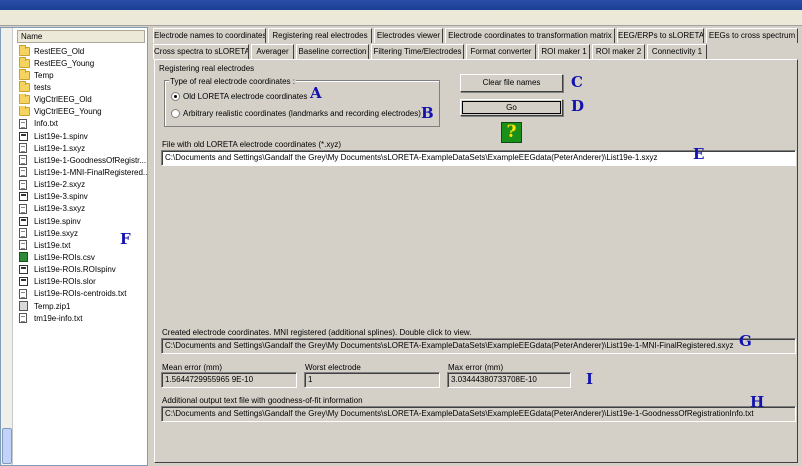 Image resolution: width=802 pixels, height=466 pixels. Describe the element at coordinates (320, 35) in the screenshot. I see `tab-registering-real-electrodes: Registering real electrodes` at that location.